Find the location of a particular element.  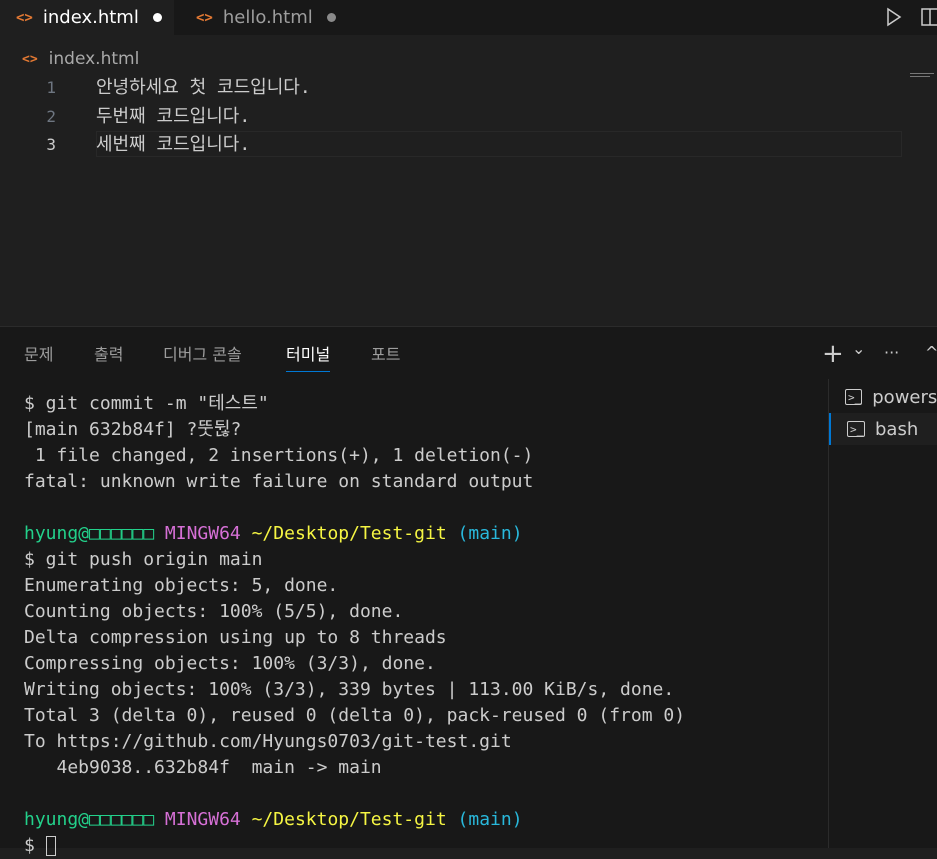

line-number: 2 is located at coordinates (51, 116).